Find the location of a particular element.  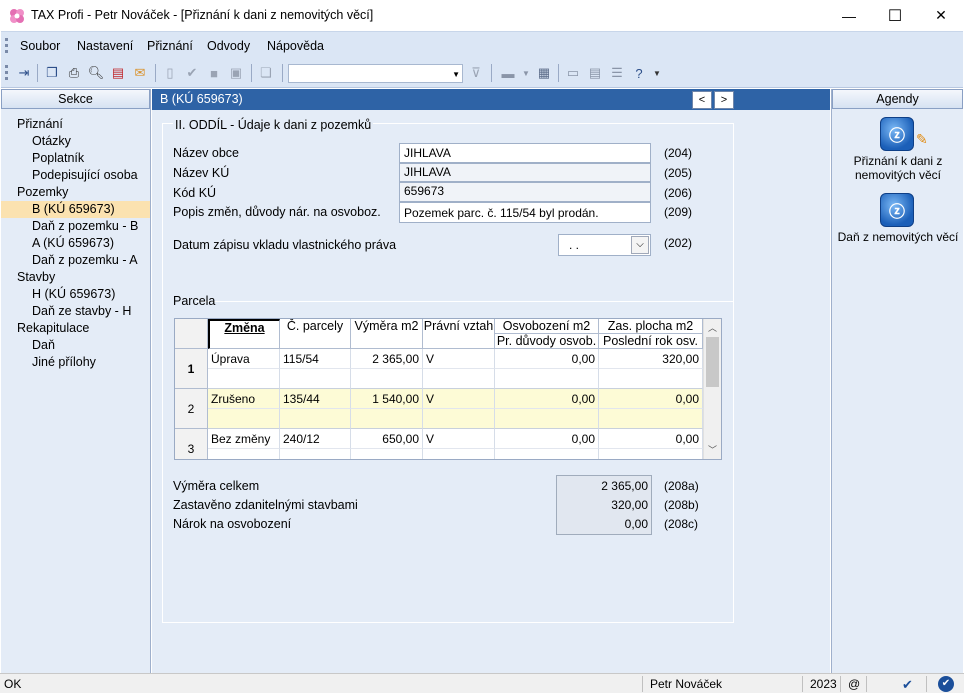

col-header-duvody: Pr. důvody osvob. is located at coordinates (547, 341).